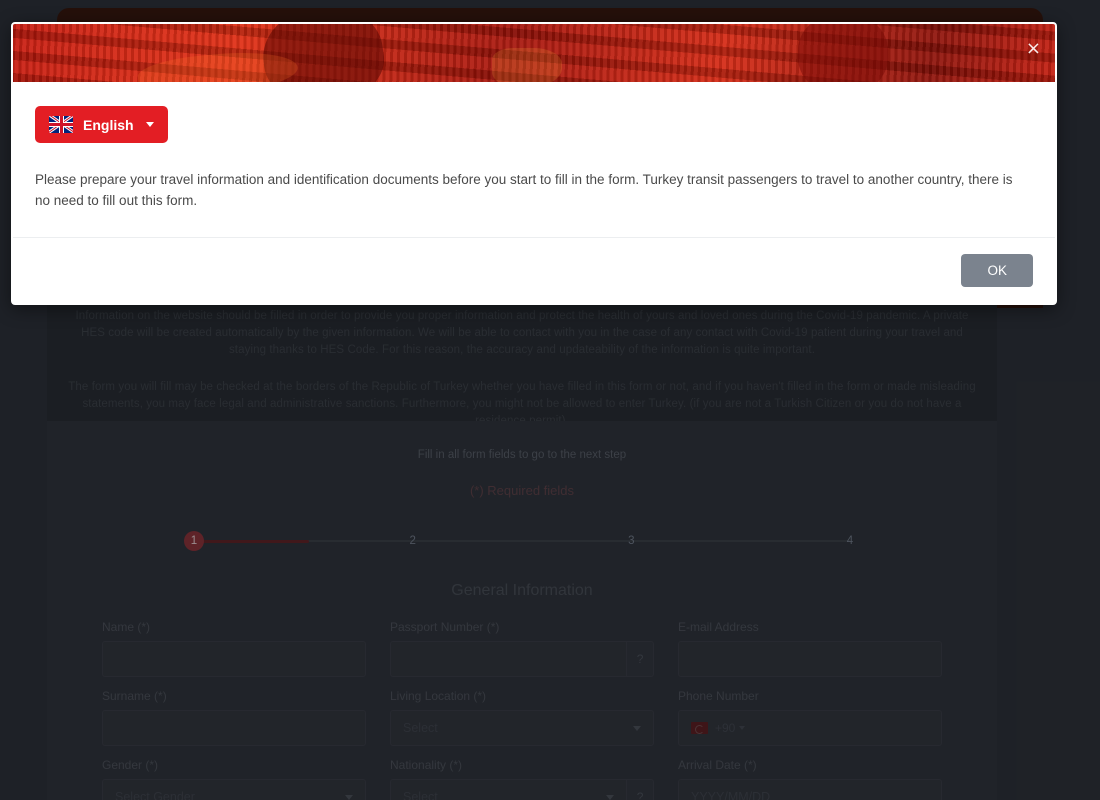 This screenshot has height=800, width=1100. What do you see at coordinates (843, 53) in the screenshot?
I see `hero-decoration-c` at bounding box center [843, 53].